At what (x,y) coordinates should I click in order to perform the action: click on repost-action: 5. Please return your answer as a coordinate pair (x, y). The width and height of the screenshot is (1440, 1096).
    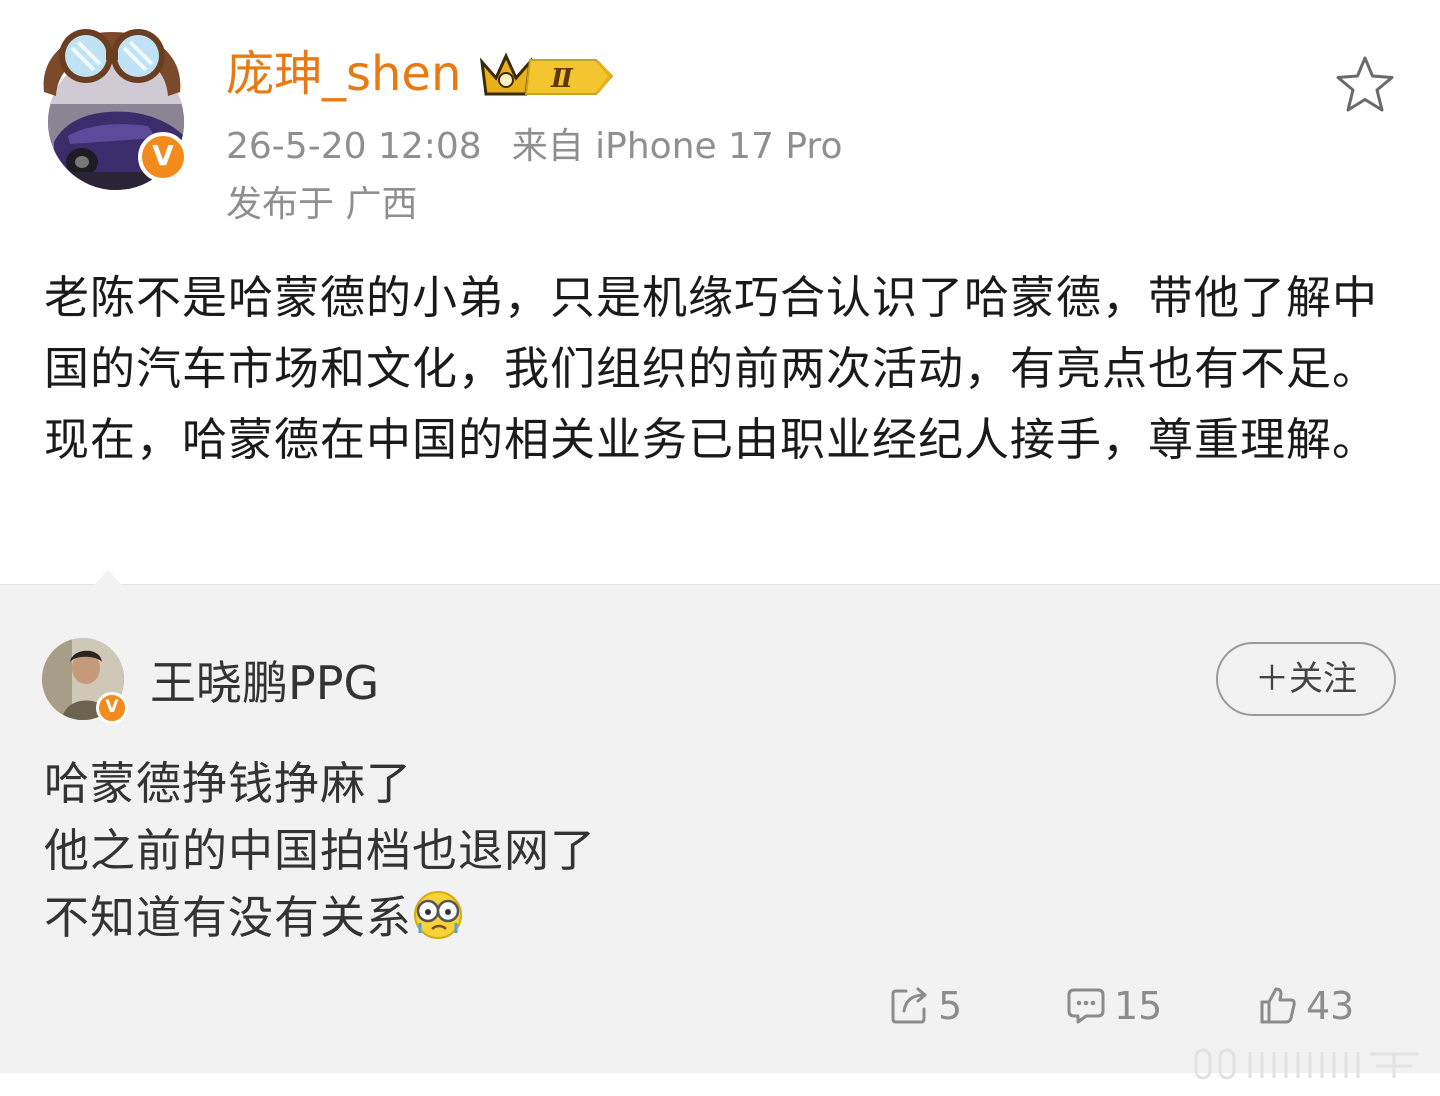
    Looking at the image, I should click on (926, 1006).